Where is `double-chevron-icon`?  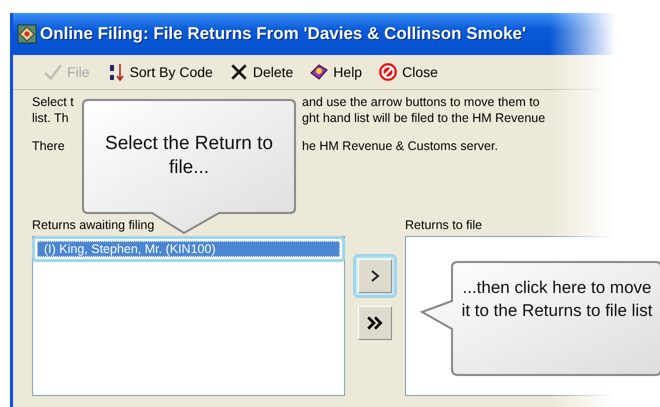
double-chevron-icon is located at coordinates (375, 323).